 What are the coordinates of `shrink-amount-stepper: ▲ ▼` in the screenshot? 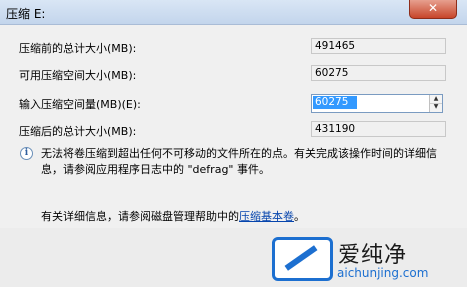 It's located at (377, 103).